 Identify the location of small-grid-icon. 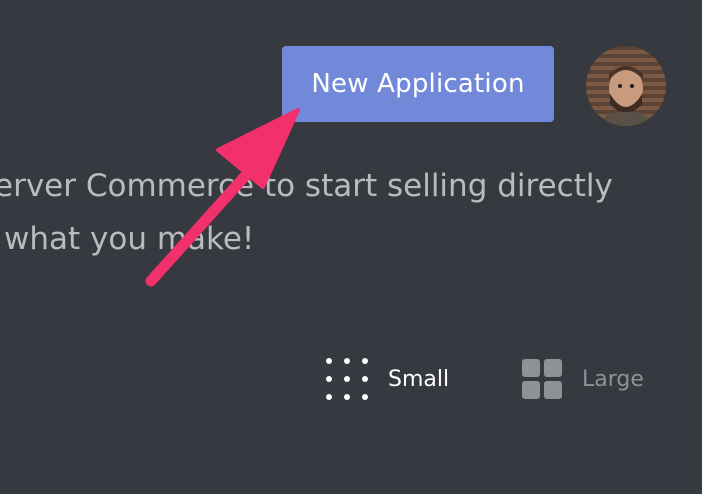
(347, 379).